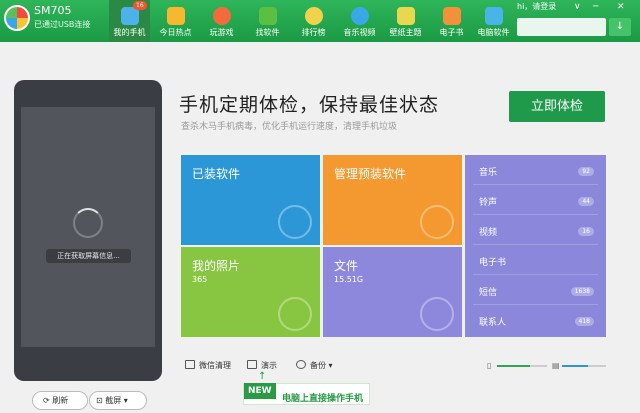 The height and width of the screenshot is (413, 640). Describe the element at coordinates (318, 365) in the screenshot. I see `backup-label: 备份` at that location.